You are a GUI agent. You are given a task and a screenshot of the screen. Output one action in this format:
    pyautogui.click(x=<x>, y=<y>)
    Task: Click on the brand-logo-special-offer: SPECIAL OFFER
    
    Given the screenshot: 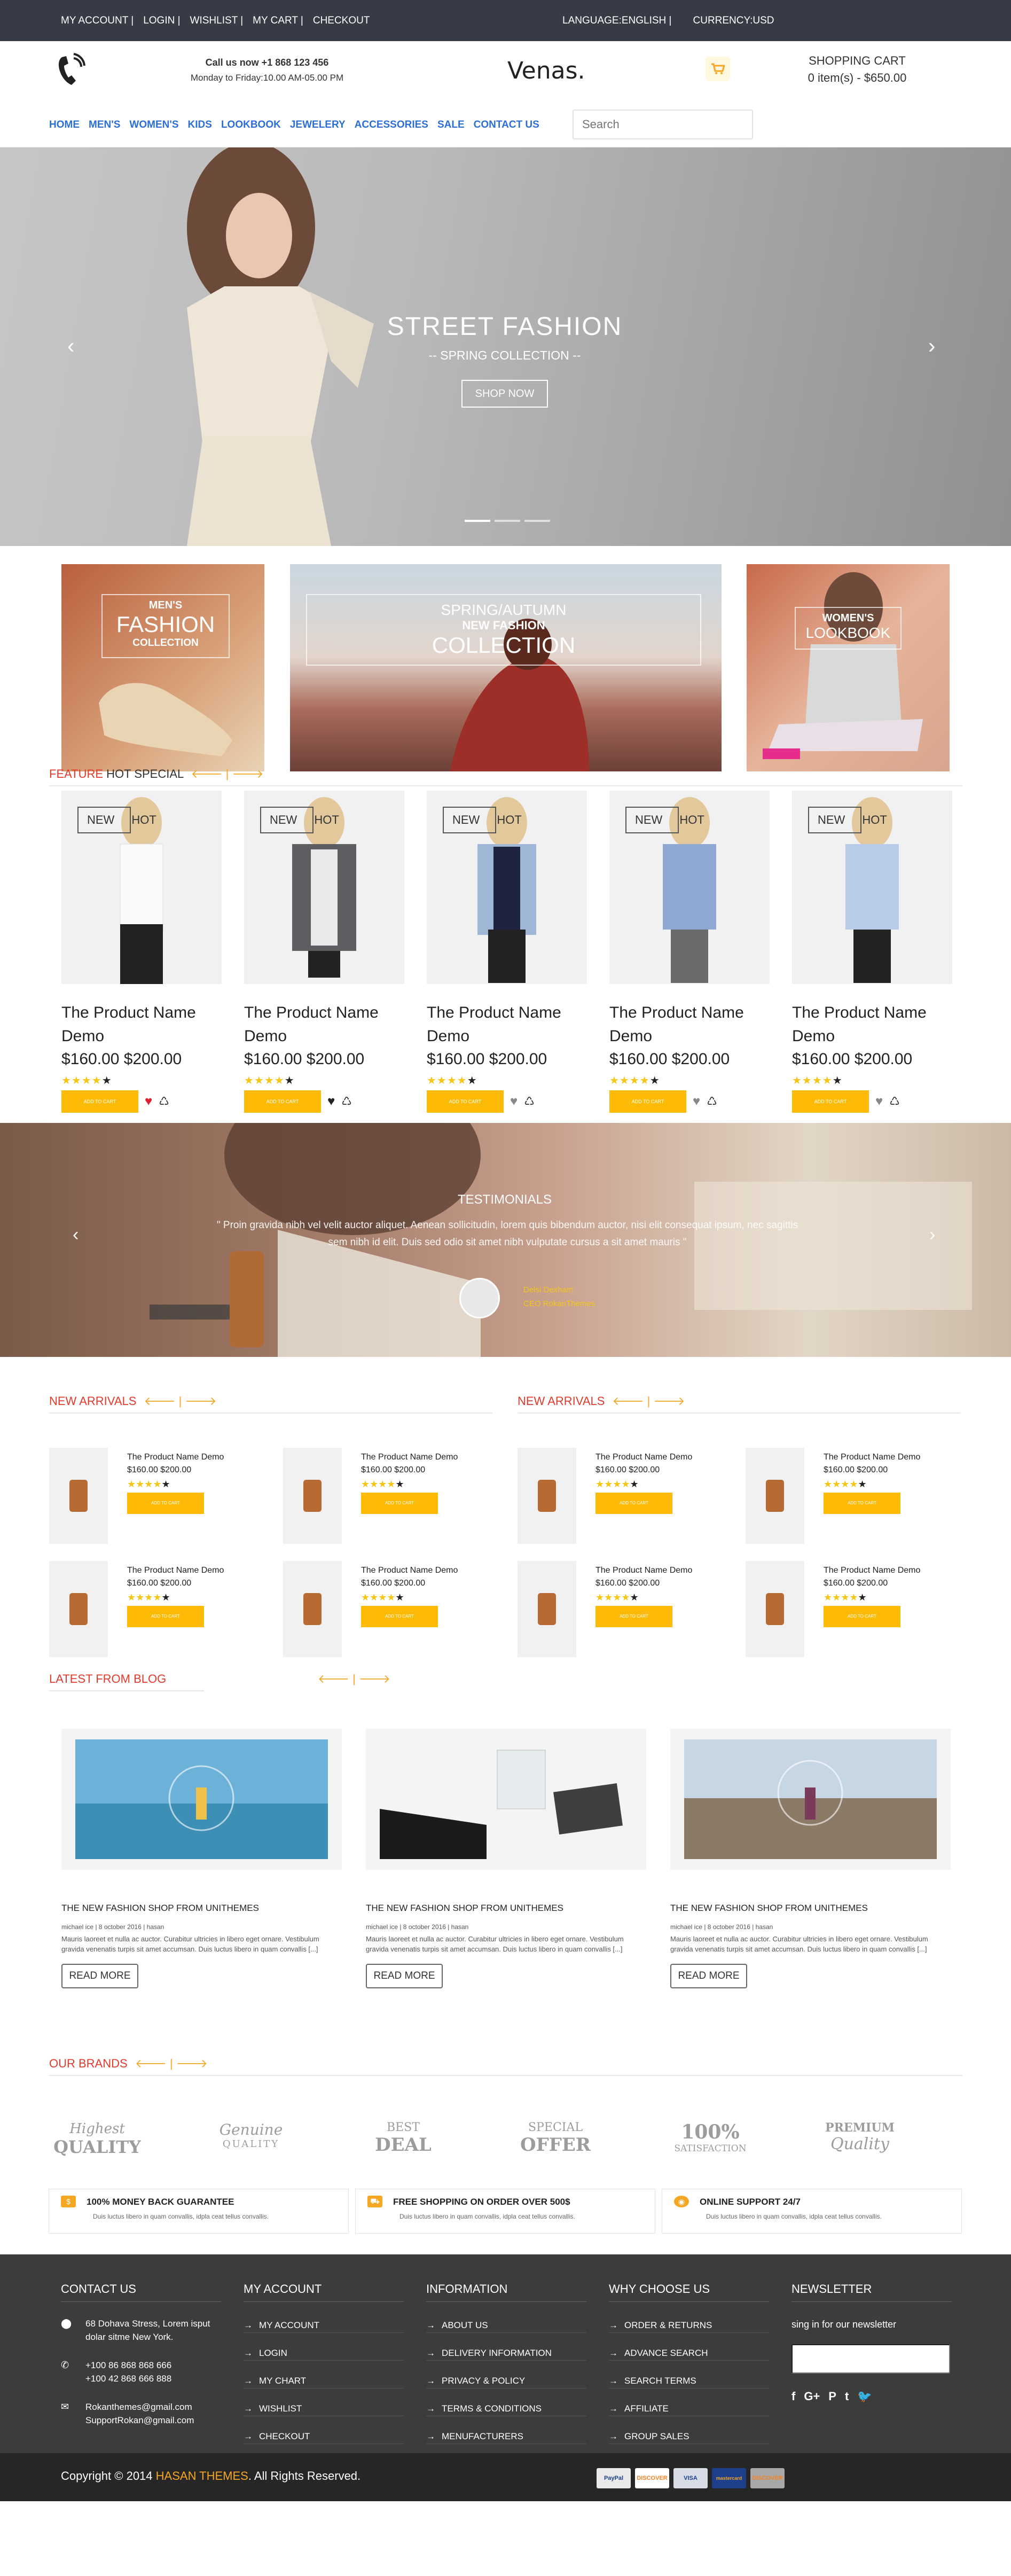 What is the action you would take?
    pyautogui.click(x=555, y=2147)
    